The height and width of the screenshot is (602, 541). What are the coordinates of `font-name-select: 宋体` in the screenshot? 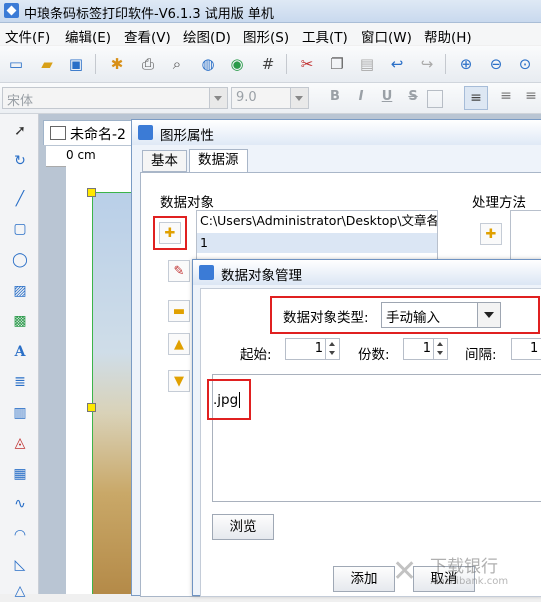 It's located at (115, 98).